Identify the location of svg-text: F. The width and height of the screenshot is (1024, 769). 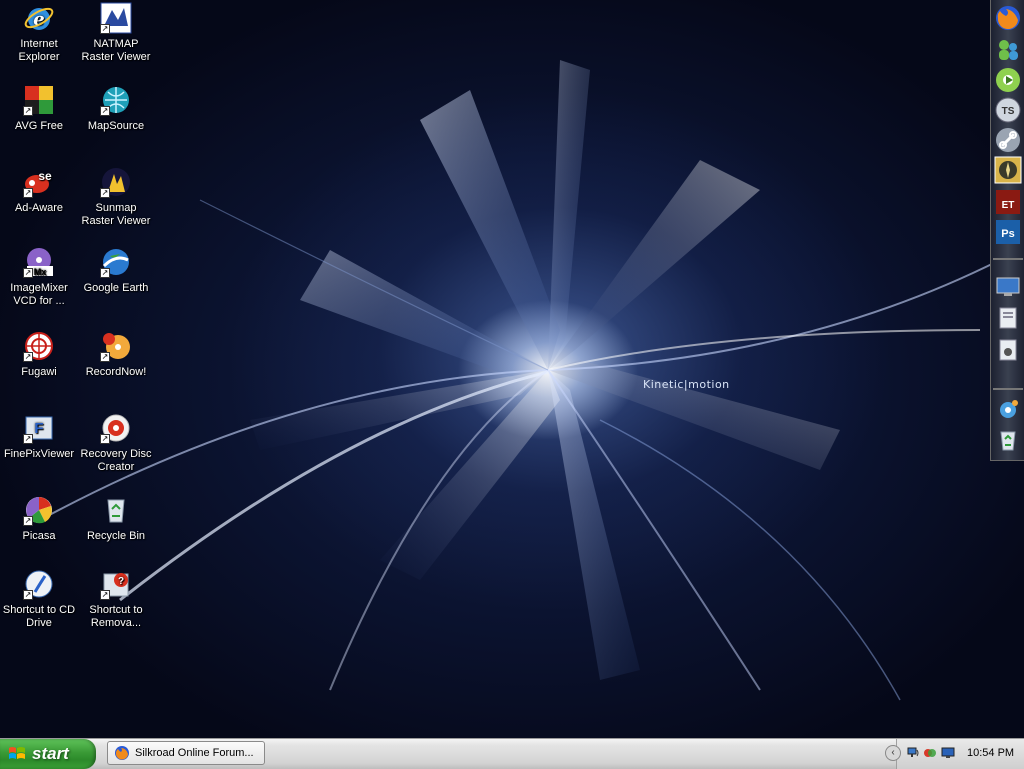
(38, 428).